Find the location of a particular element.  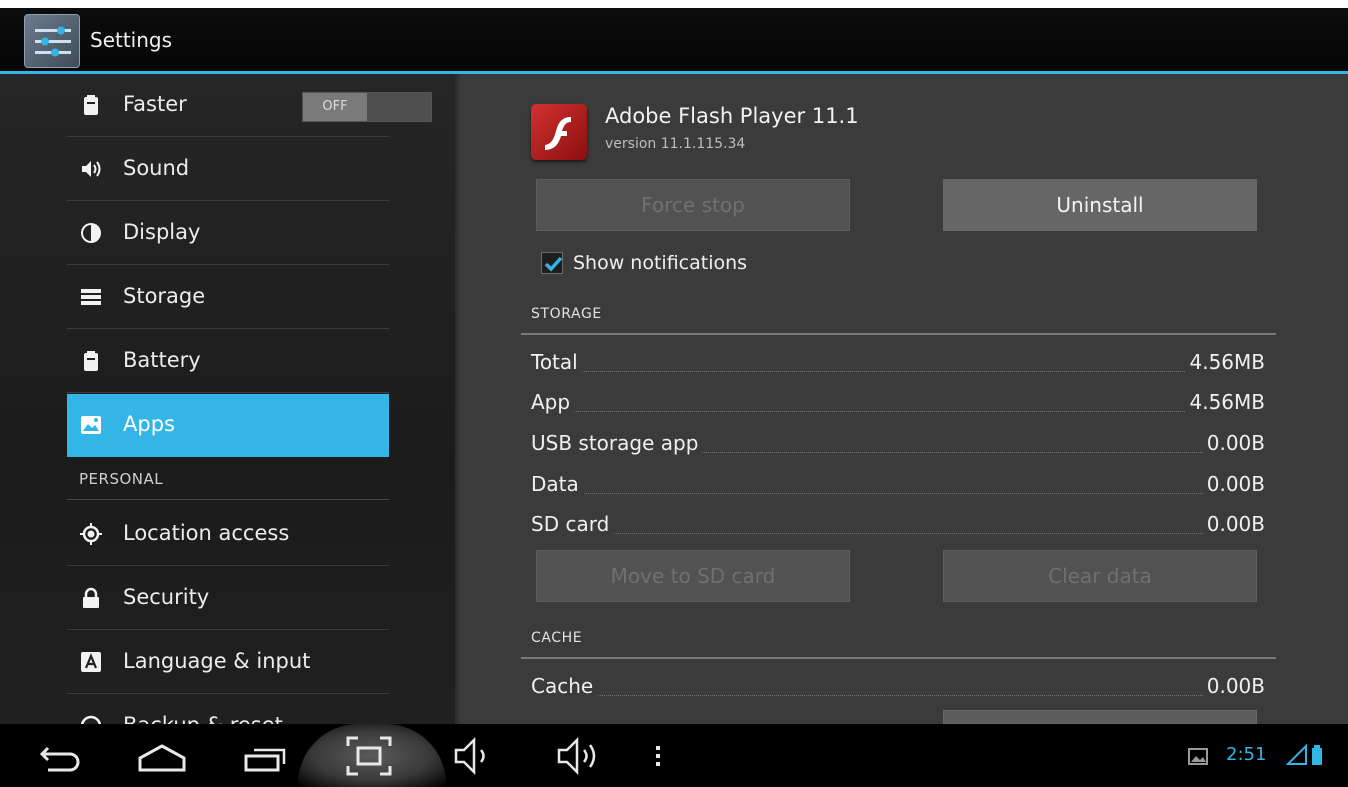

signal-icon is located at coordinates (1297, 756).